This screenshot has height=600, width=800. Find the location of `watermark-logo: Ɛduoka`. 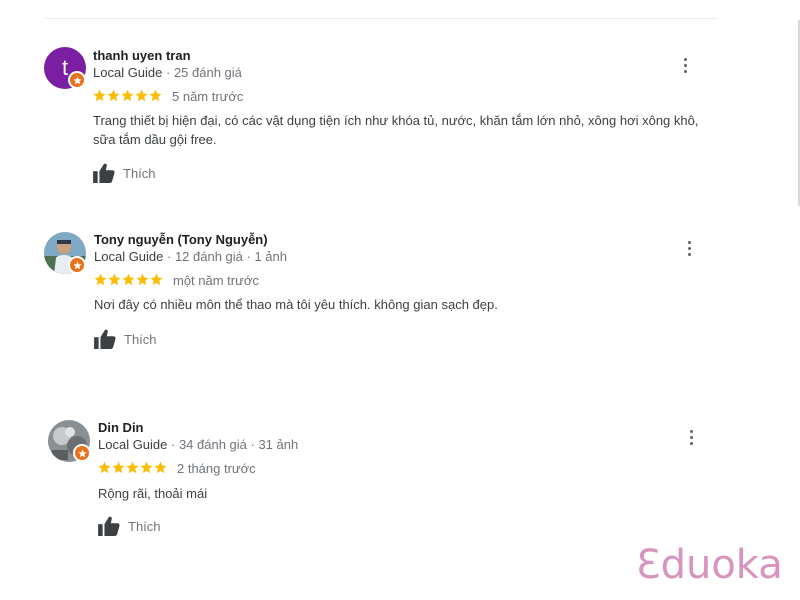

watermark-logo: Ɛduoka is located at coordinates (709, 565).